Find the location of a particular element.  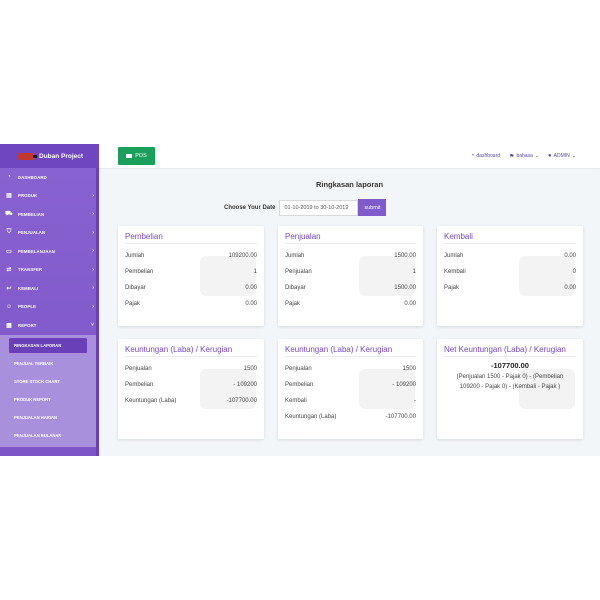

top-nav: ◔ dashboard ⚑ bahasa ⌄ ● ADMIN ⌄ is located at coordinates (523, 156).